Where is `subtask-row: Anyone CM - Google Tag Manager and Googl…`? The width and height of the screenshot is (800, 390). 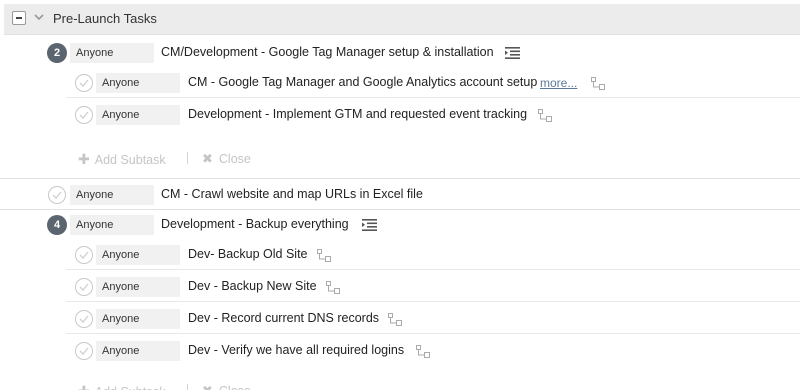
subtask-row: Anyone CM - Google Tag Manager and Googl… is located at coordinates (400, 83).